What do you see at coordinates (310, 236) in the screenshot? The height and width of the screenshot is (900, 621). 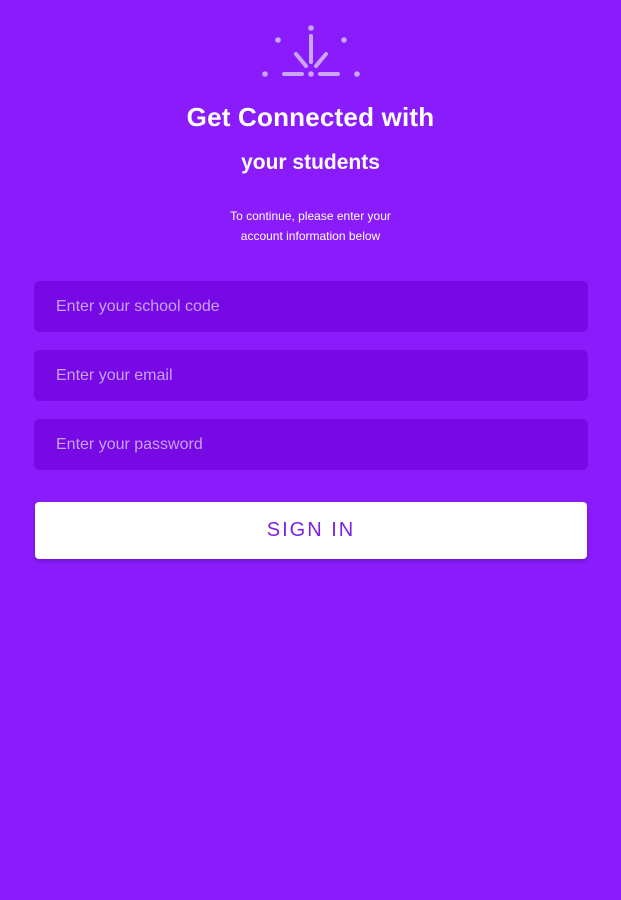 I see `instructions-line-2: account information below` at bounding box center [310, 236].